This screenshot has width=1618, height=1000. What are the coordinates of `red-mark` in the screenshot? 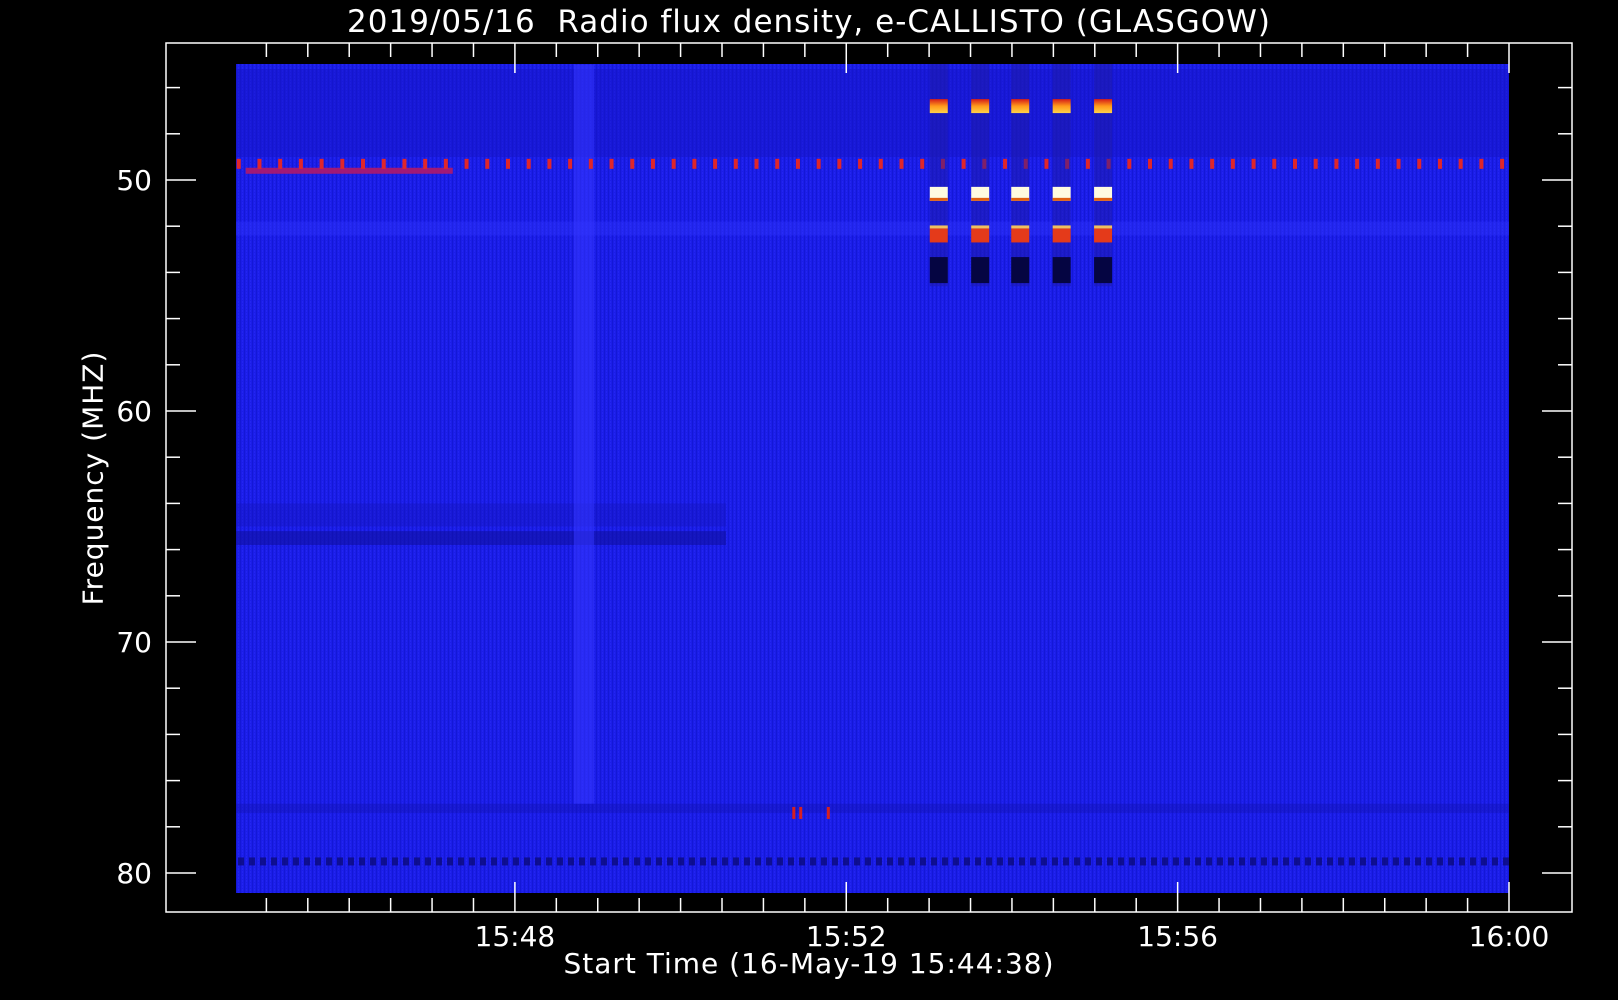 It's located at (801, 812).